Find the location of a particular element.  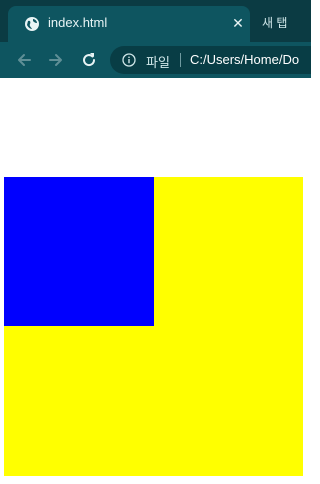

toolbar: 파일 C:/Users/Home/Do is located at coordinates (155, 60).